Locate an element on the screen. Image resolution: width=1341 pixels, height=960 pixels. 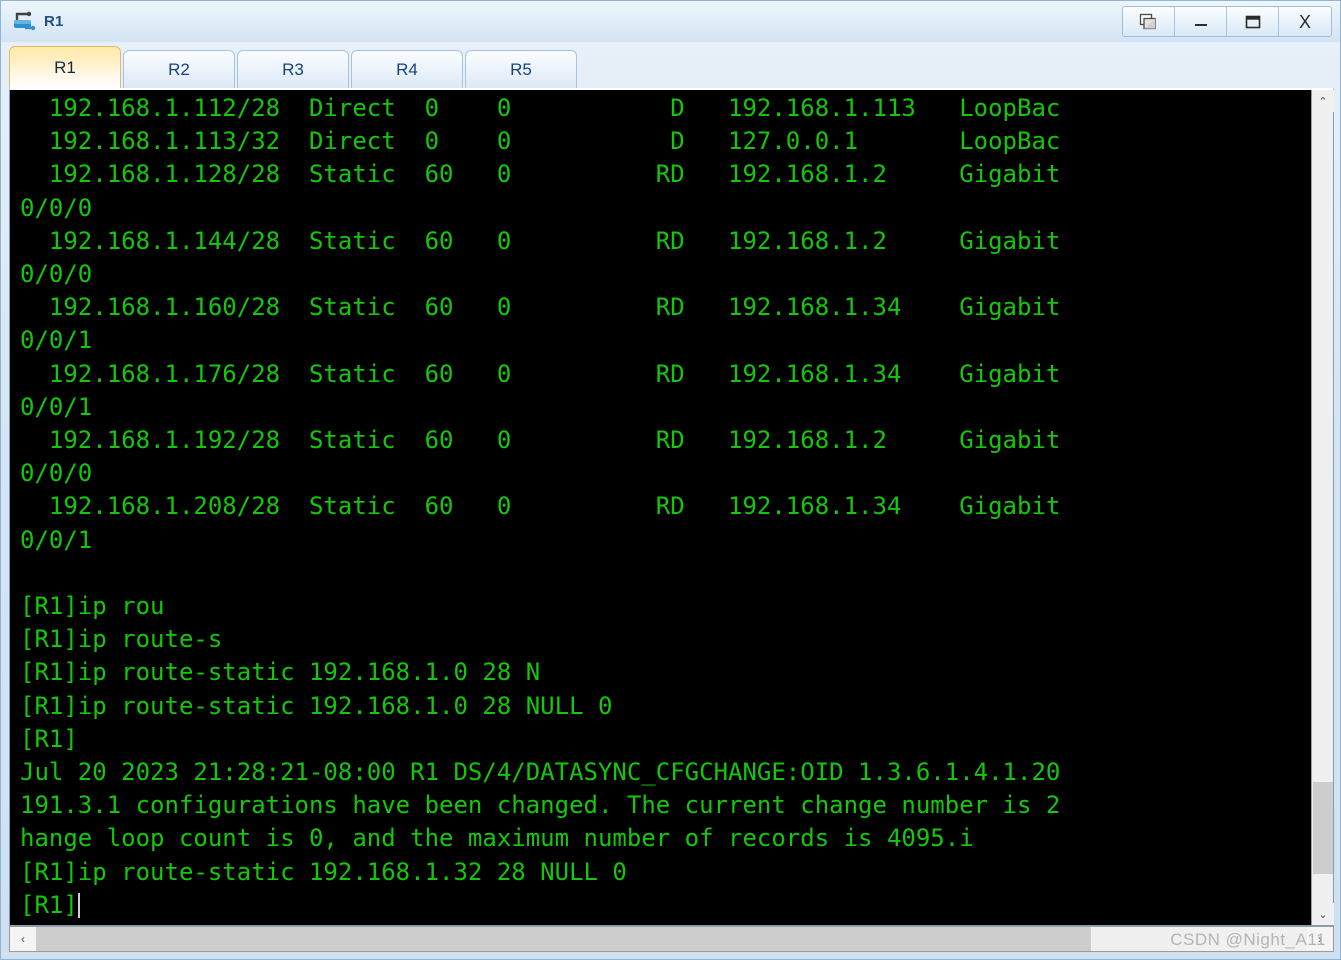
horizontal-scrollbar: ‹ › is located at coordinates (671, 939).